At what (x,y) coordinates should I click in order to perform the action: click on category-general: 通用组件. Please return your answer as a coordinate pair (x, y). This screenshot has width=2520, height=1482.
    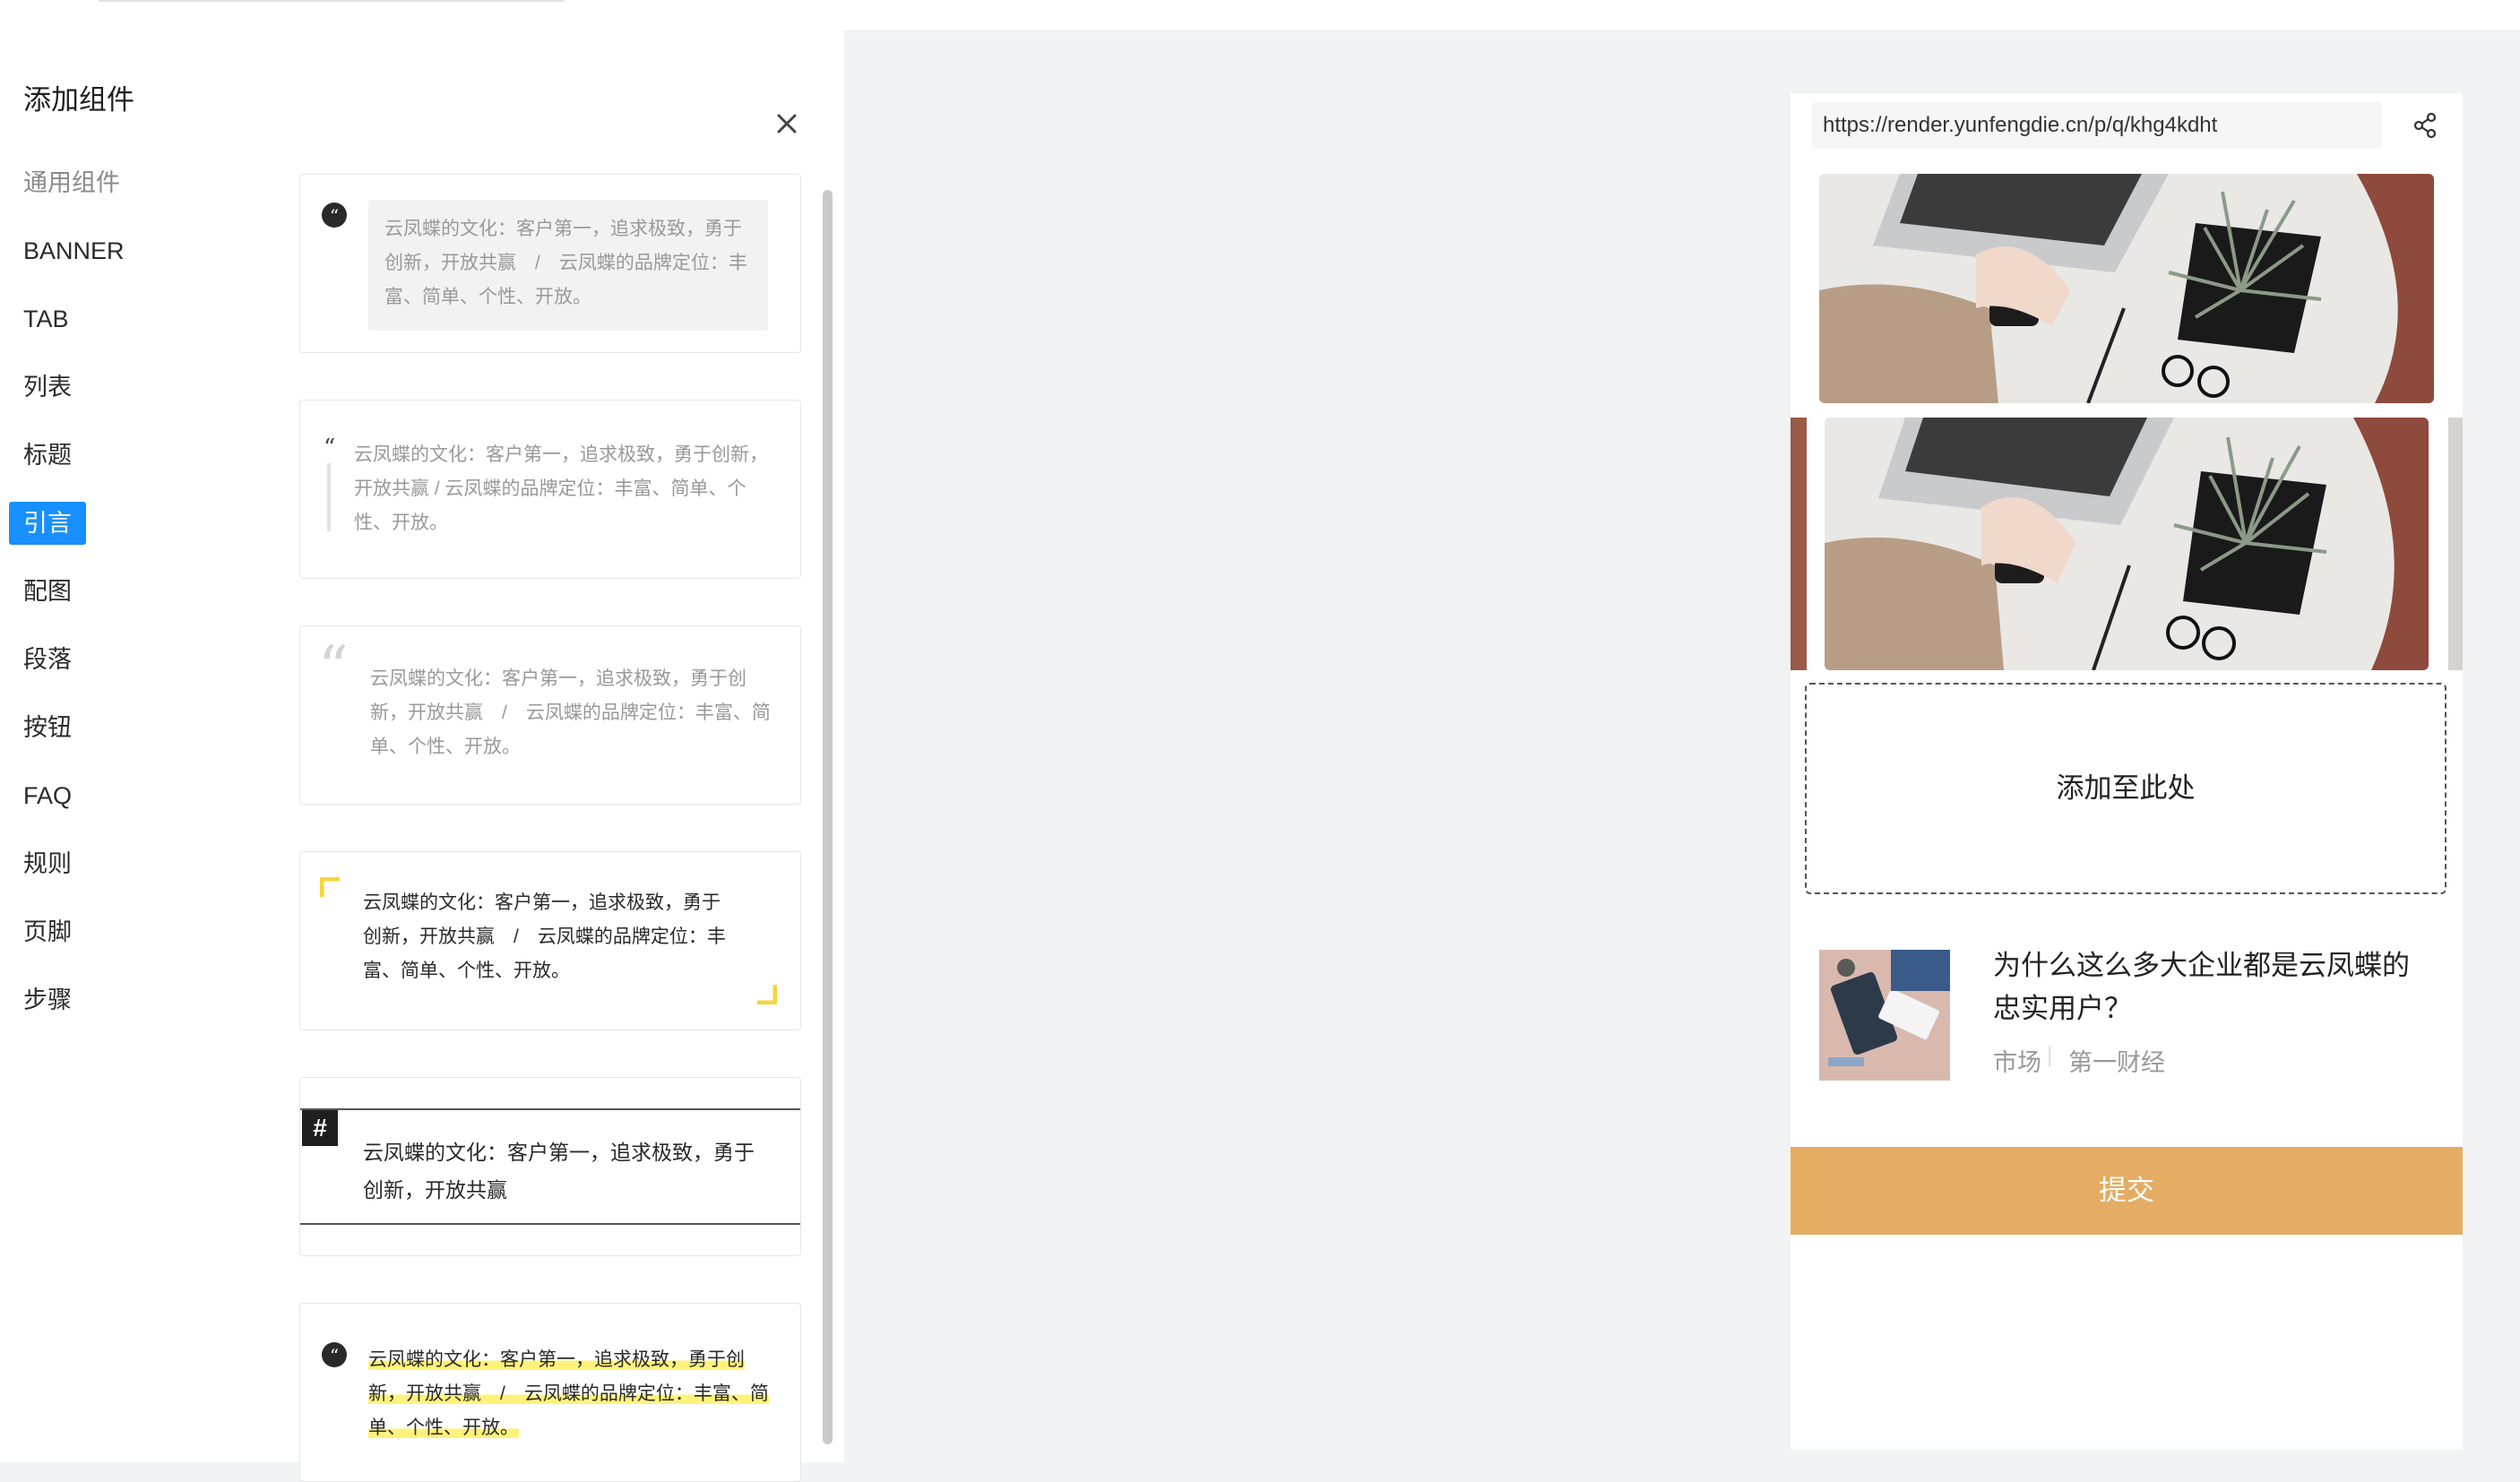
    Looking at the image, I should click on (71, 182).